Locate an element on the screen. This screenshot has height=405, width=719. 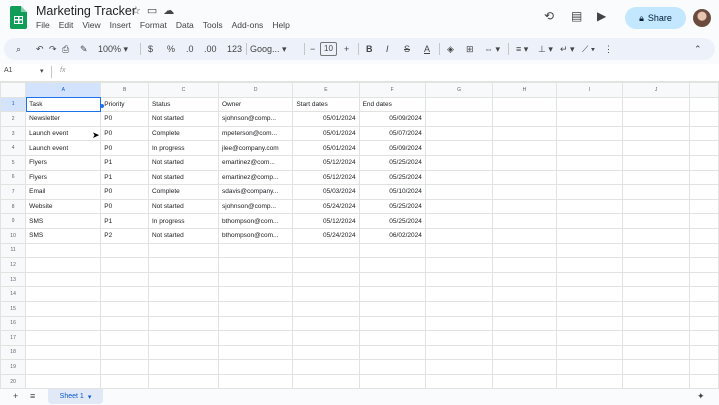
cell: Status is located at coordinates (183, 104).